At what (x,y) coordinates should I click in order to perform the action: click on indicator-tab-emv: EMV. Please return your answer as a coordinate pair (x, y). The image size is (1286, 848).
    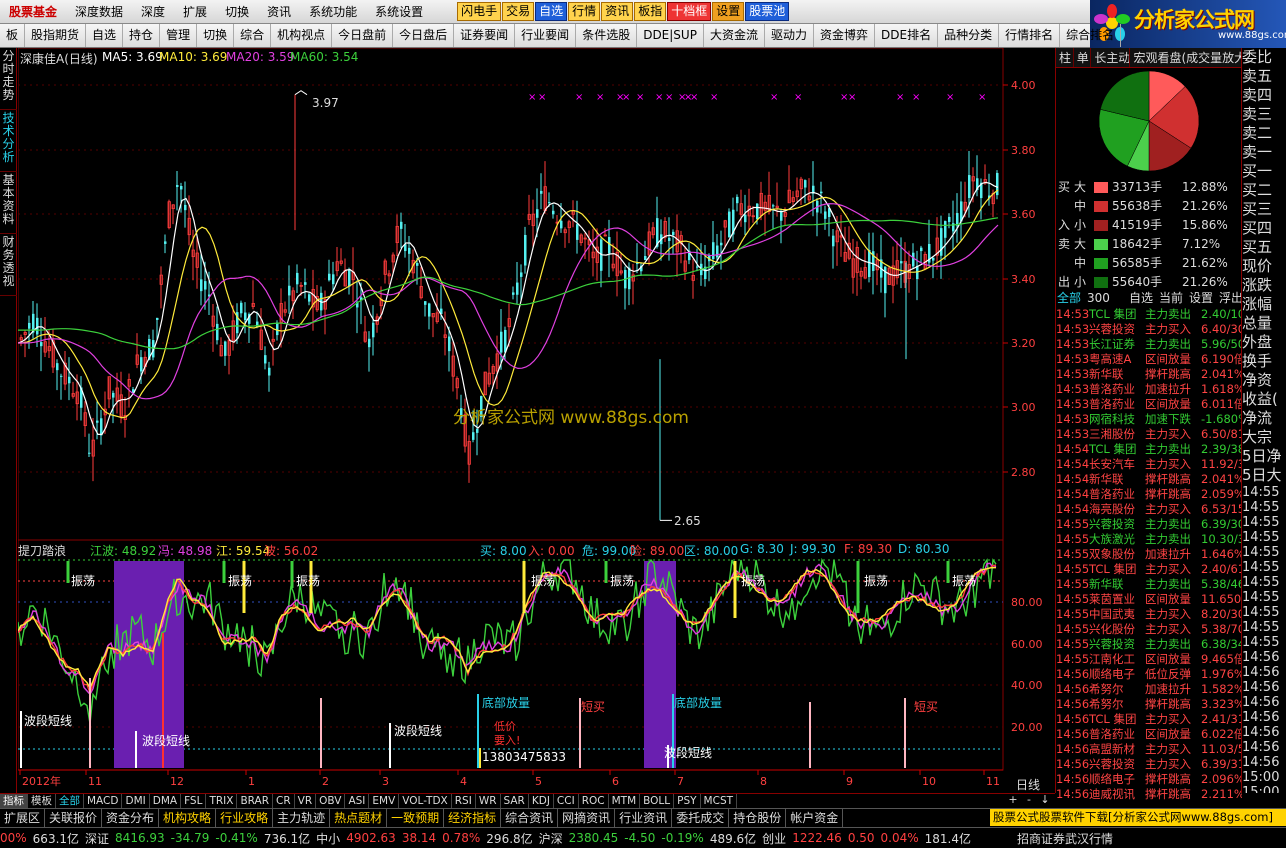
    Looking at the image, I should click on (384, 801).